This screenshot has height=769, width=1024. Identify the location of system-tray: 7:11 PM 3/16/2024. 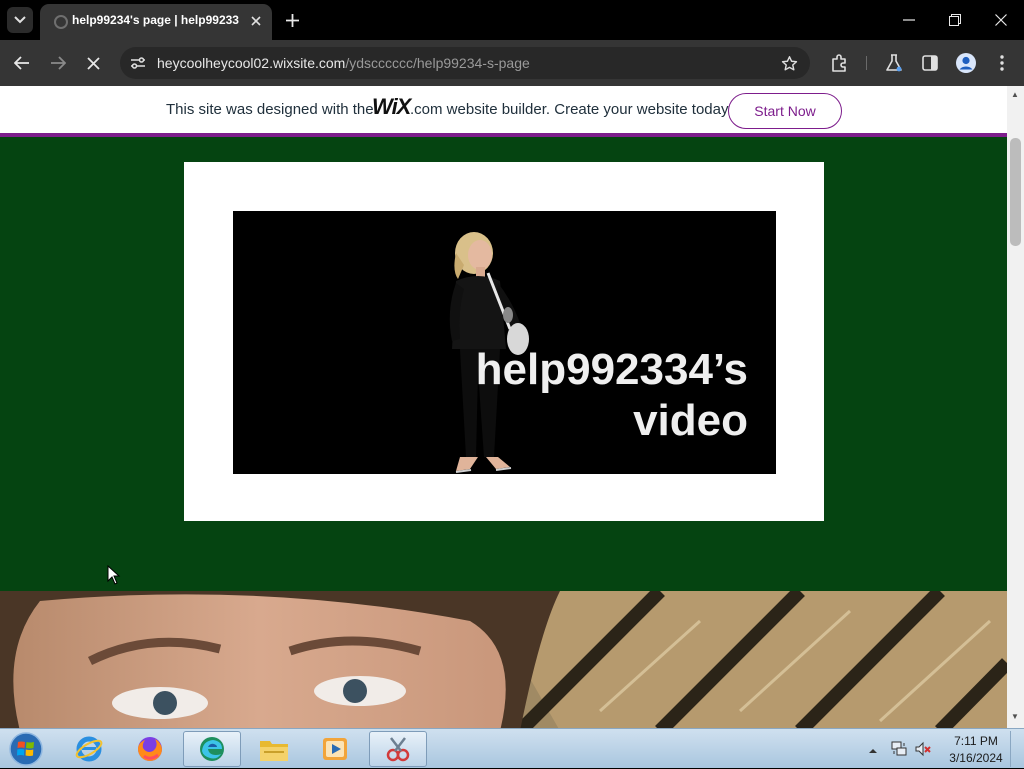
(943, 749).